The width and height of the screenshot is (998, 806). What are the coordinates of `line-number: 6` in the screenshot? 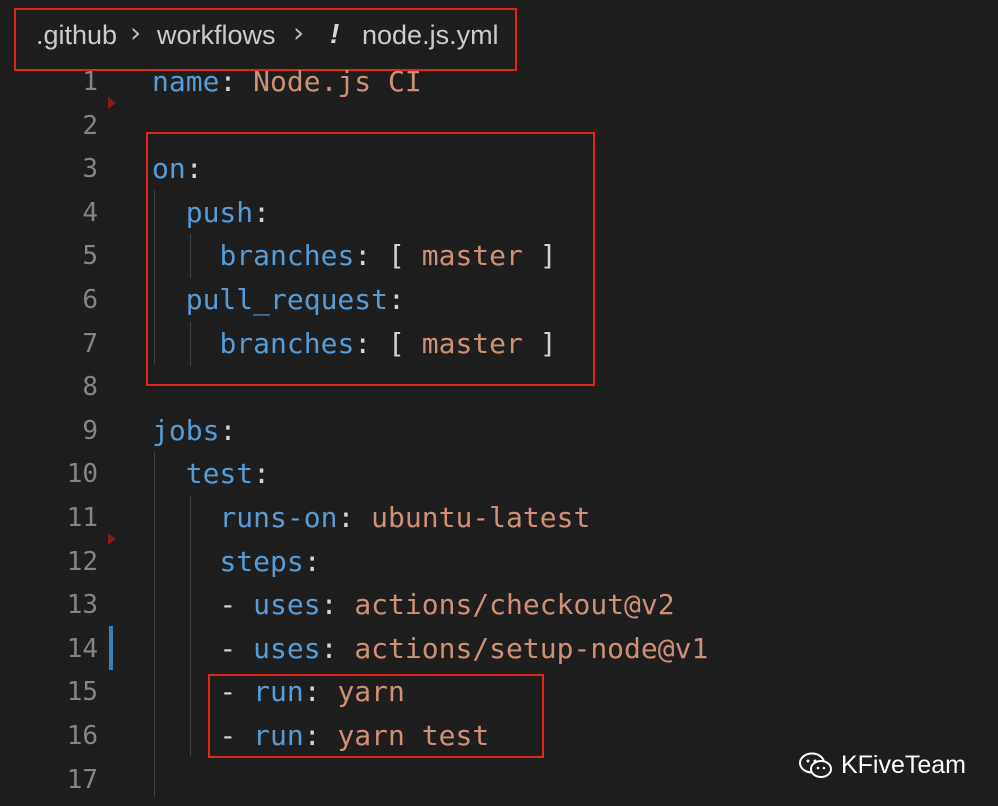 It's located at (90, 300).